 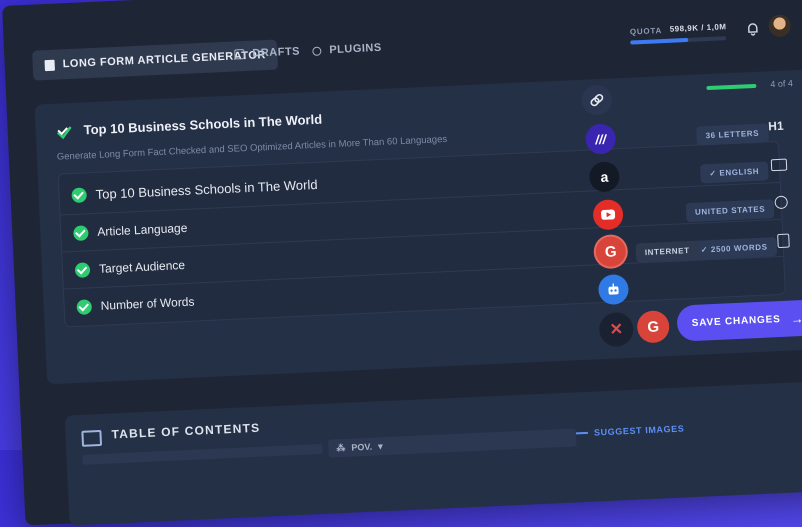 What do you see at coordinates (380, 445) in the screenshot?
I see `chevron-down-icon: ▾` at bounding box center [380, 445].